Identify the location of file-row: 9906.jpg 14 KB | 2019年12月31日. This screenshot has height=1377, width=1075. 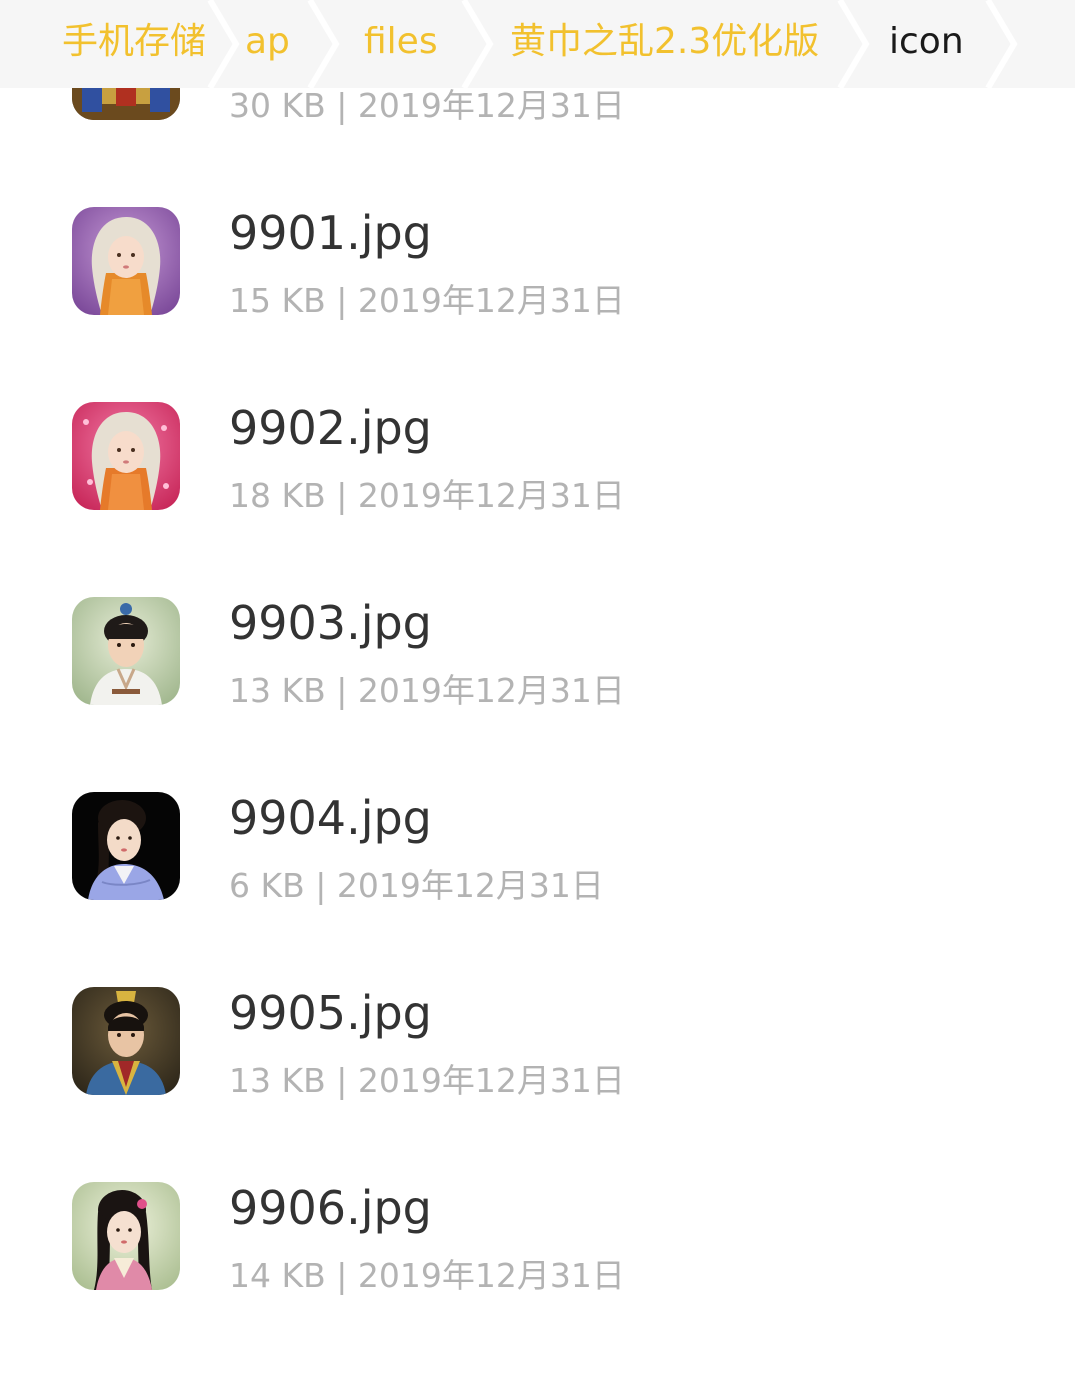
(537, 1279).